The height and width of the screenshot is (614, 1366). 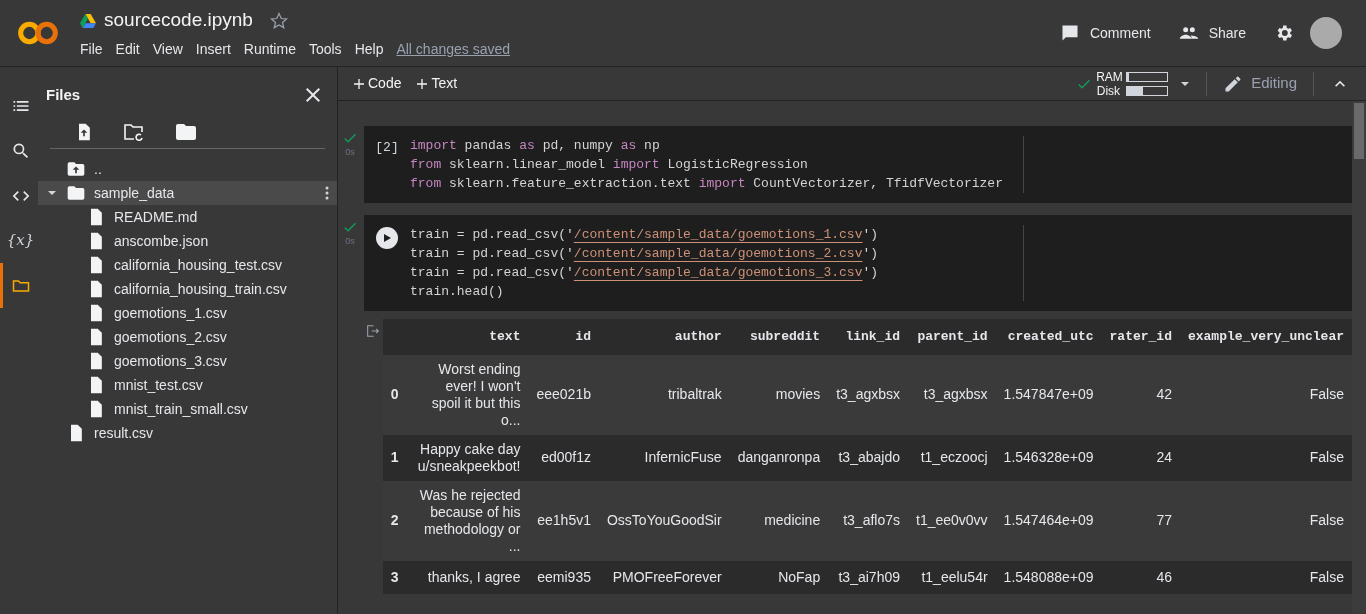 I want to click on table-cell: NoFap, so click(x=779, y=577).